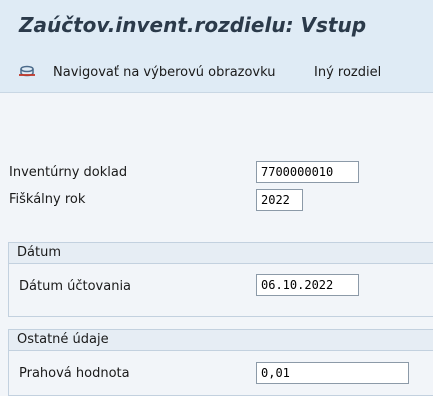  I want to click on threshold-field, so click(332, 373).